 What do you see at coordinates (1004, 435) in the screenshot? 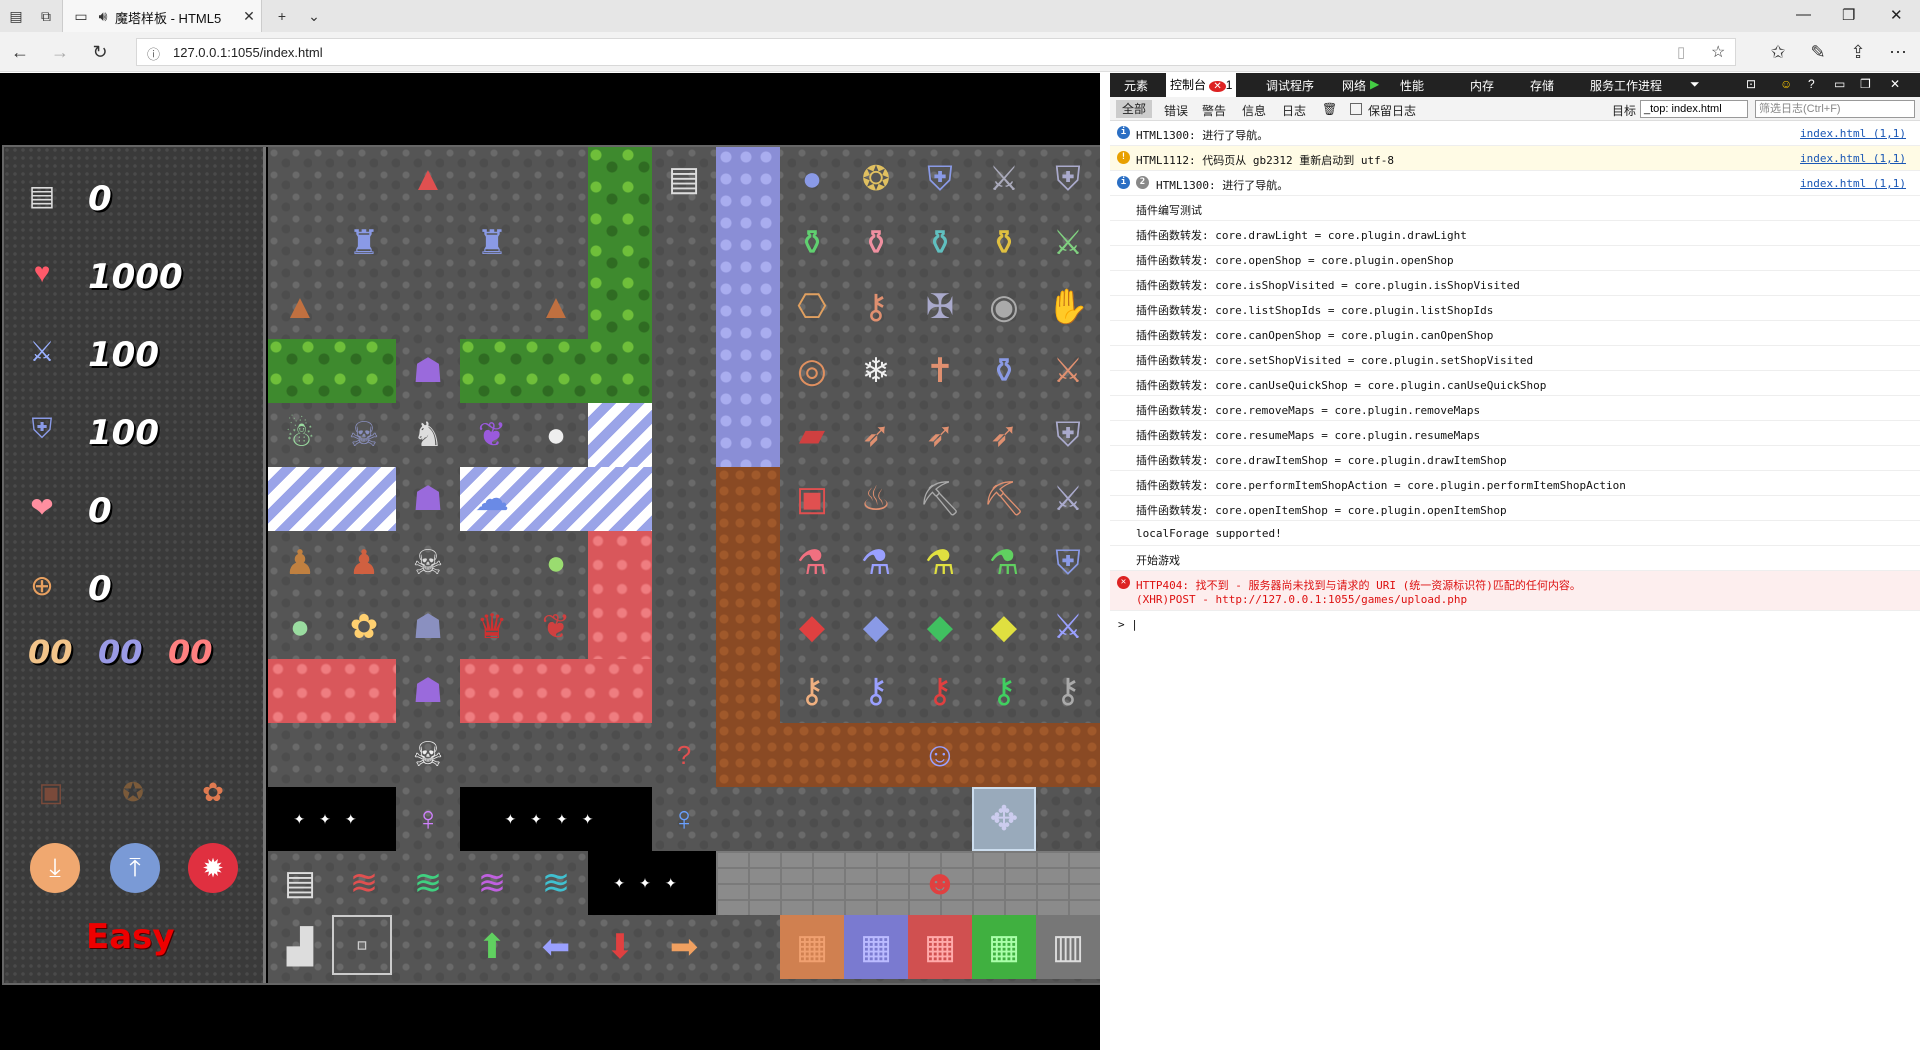
I see `wing-down-icon: ➶` at bounding box center [1004, 435].